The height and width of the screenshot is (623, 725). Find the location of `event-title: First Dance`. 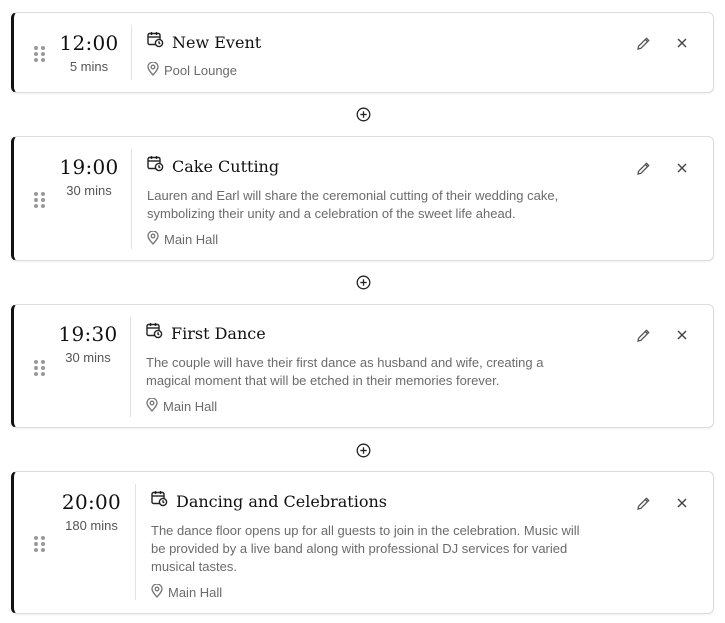

event-title: First Dance is located at coordinates (218, 333).